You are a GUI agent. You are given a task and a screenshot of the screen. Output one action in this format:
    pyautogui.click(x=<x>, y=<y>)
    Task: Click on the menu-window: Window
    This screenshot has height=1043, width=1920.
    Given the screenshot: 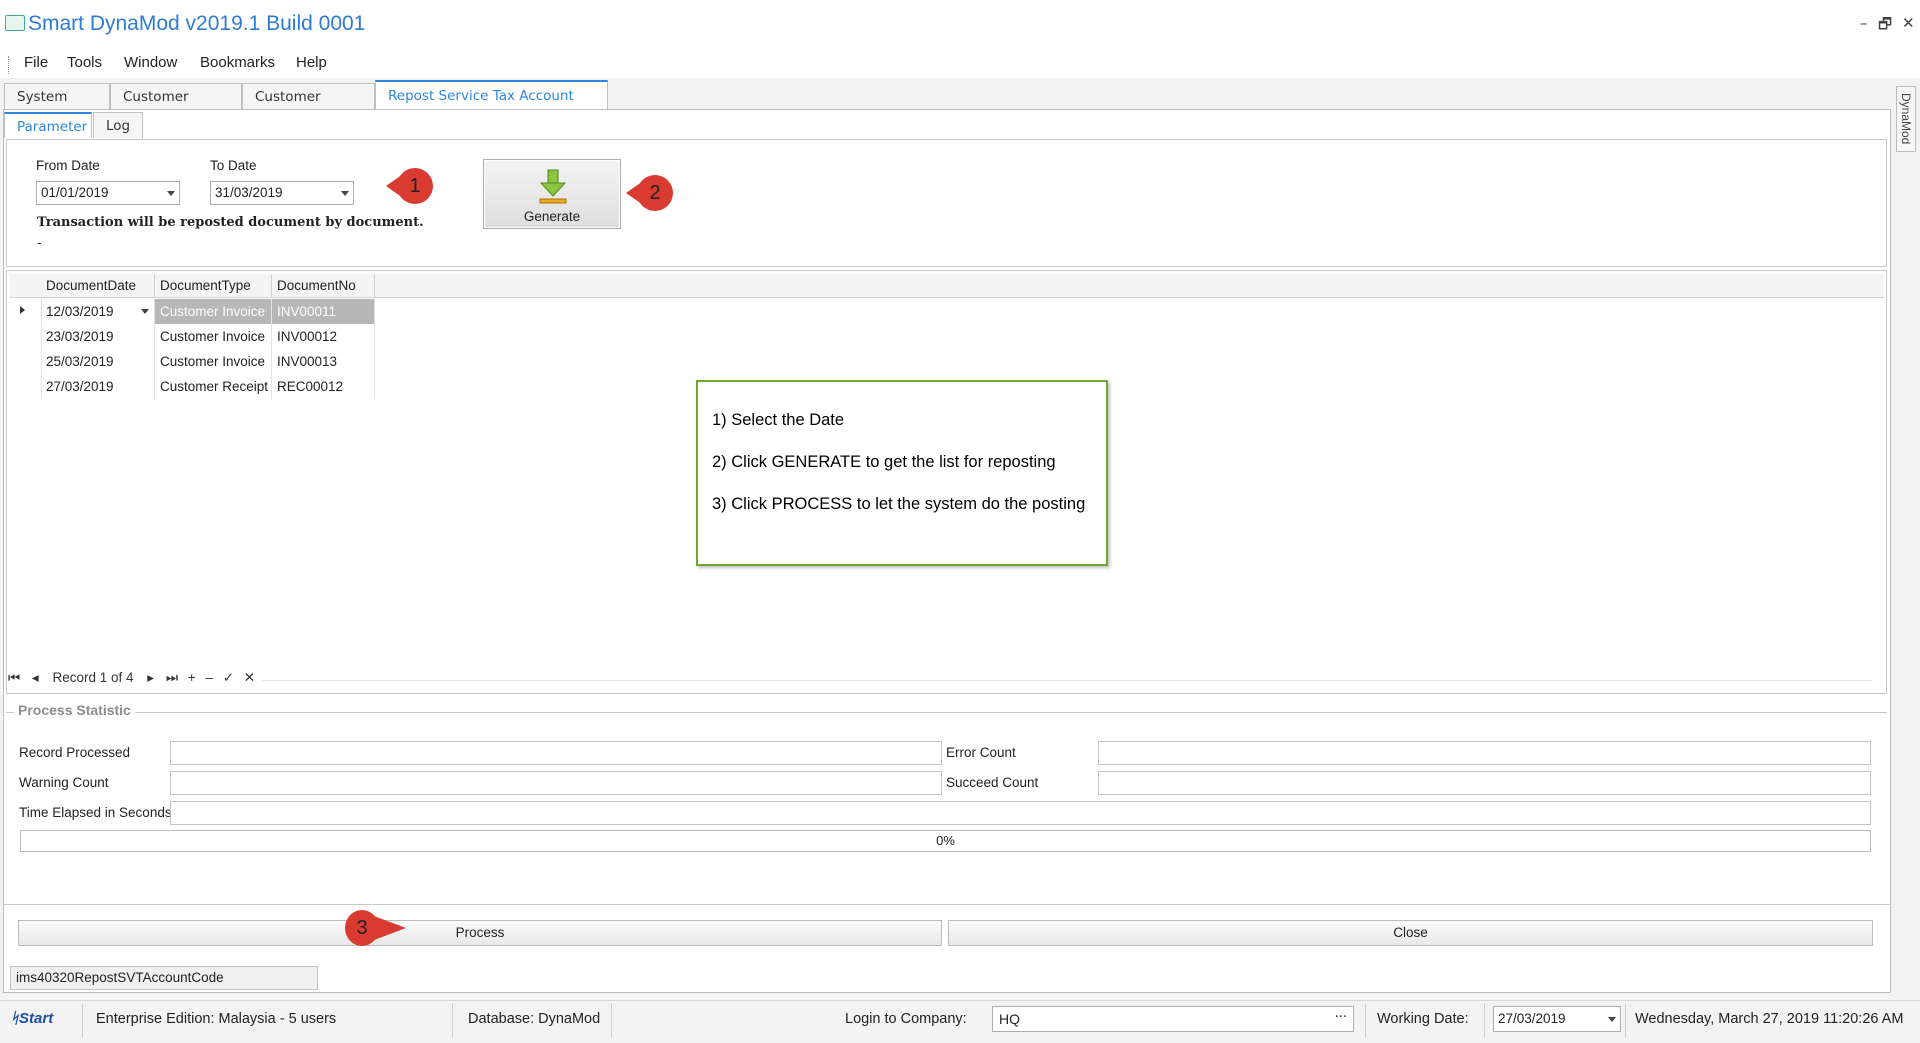 What is the action you would take?
    pyautogui.click(x=150, y=62)
    